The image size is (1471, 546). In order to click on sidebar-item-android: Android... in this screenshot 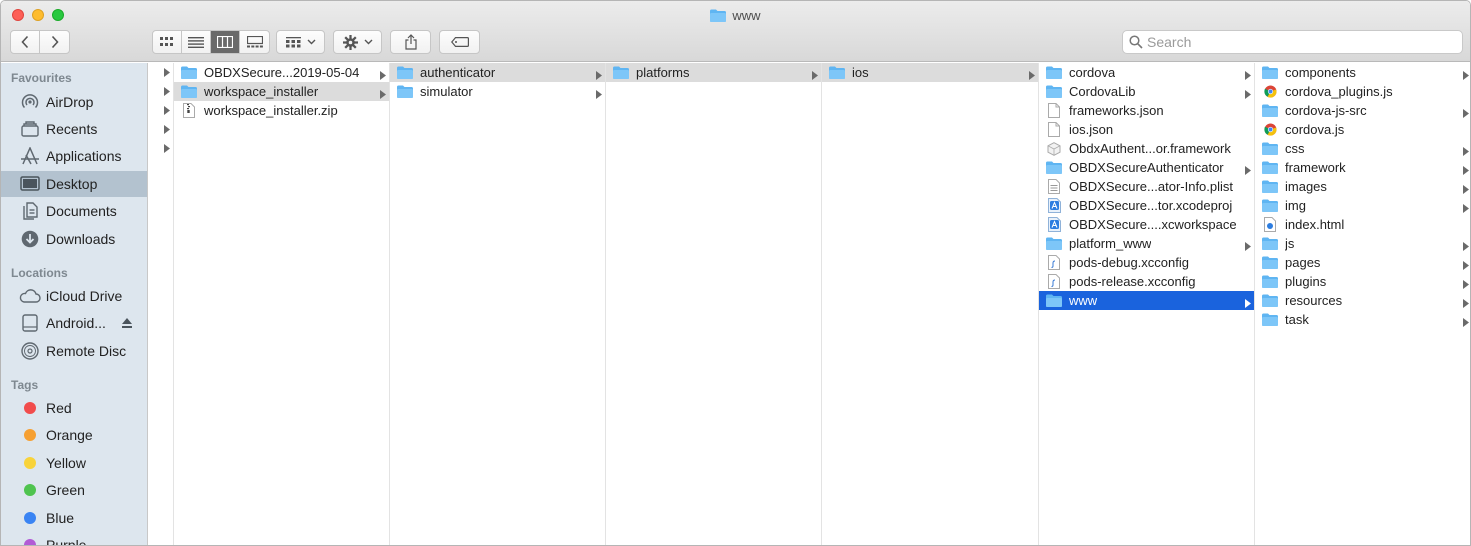, I will do `click(74, 323)`.